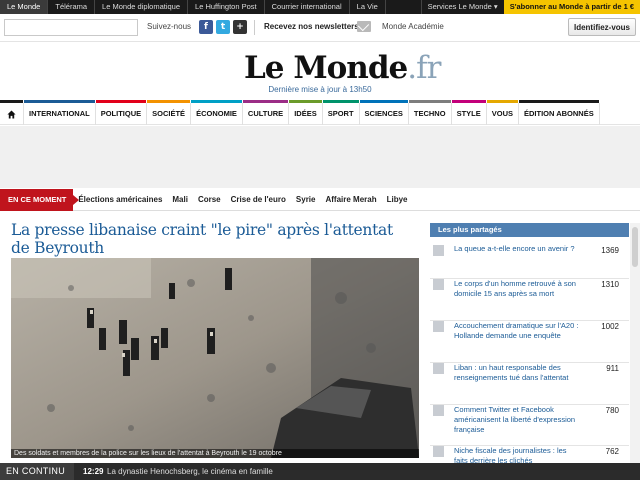 This screenshot has width=640, height=480. I want to click on nav-label: POLITIQUE, so click(121, 113).